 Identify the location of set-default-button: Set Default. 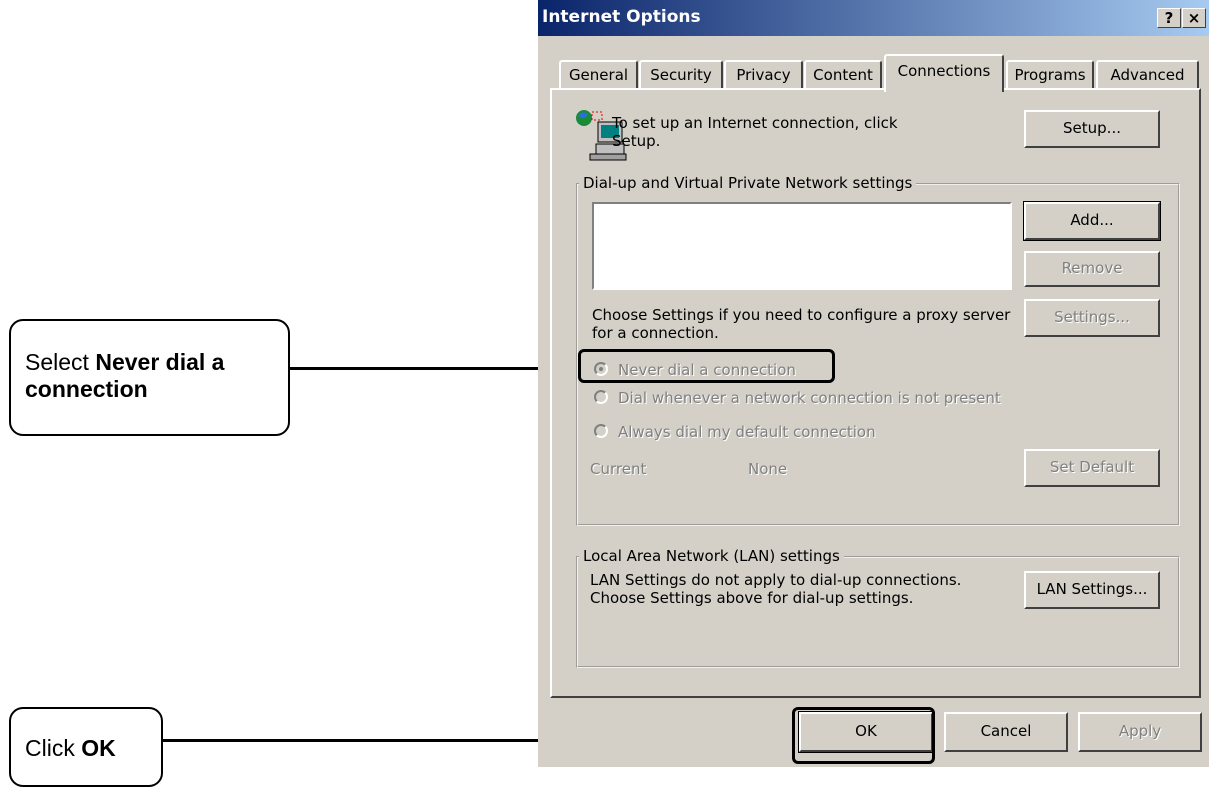
(1092, 468).